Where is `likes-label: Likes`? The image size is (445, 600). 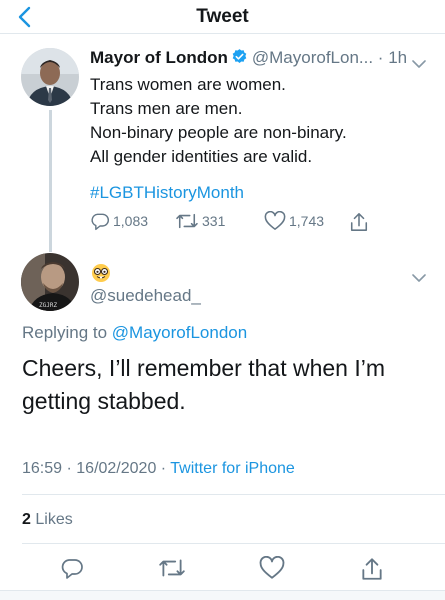 likes-label: Likes is located at coordinates (54, 519).